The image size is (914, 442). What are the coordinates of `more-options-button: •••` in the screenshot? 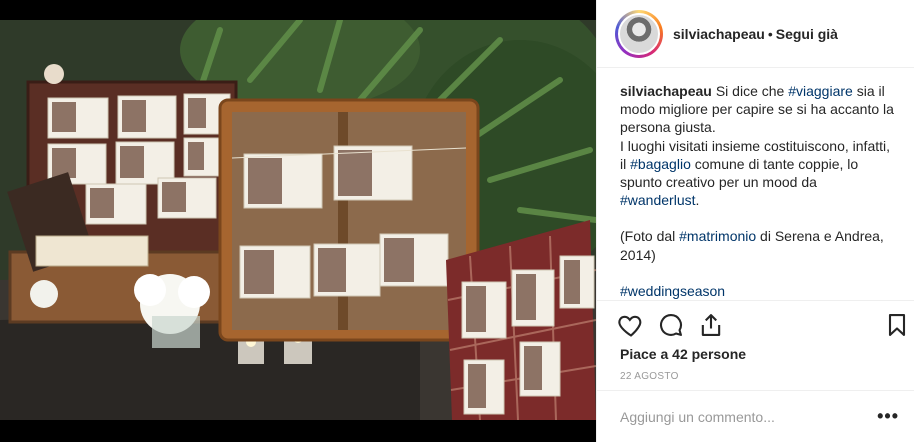 It's located at (888, 416).